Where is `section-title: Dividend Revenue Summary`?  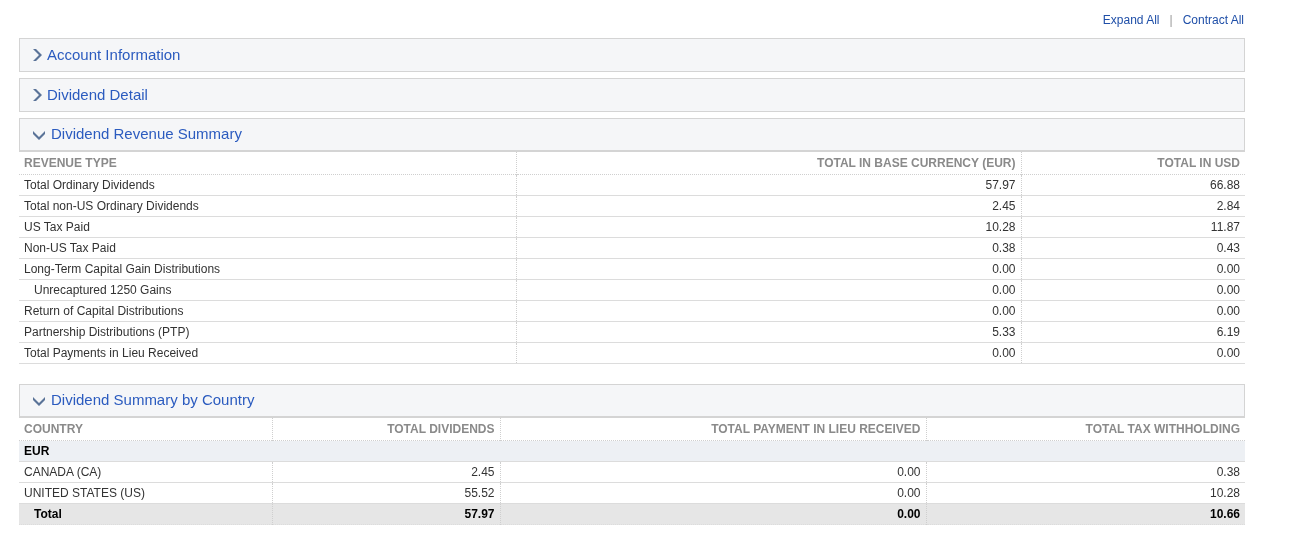
section-title: Dividend Revenue Summary is located at coordinates (146, 134).